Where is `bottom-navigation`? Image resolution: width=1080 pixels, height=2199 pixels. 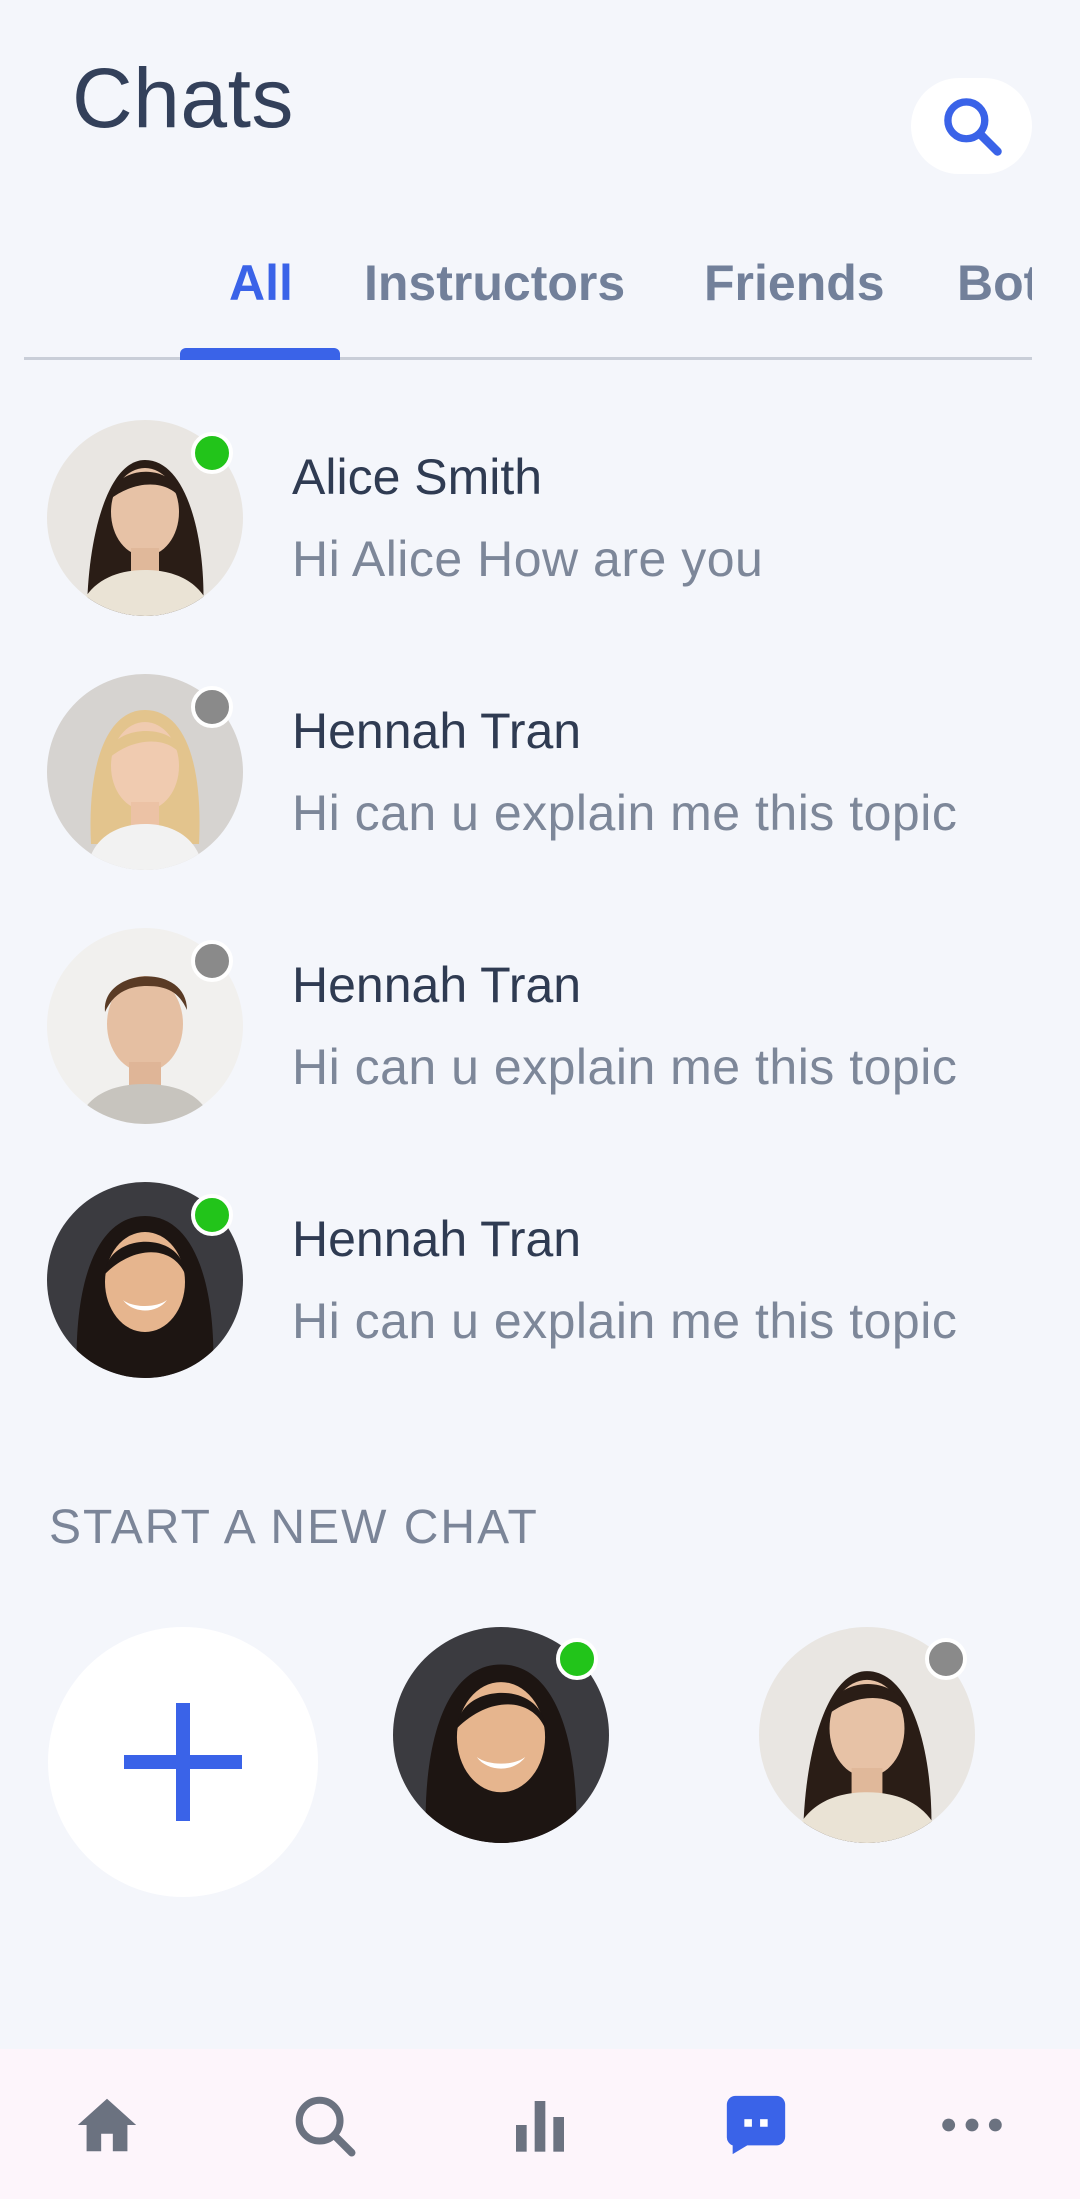
bottom-navigation is located at coordinates (540, 2124).